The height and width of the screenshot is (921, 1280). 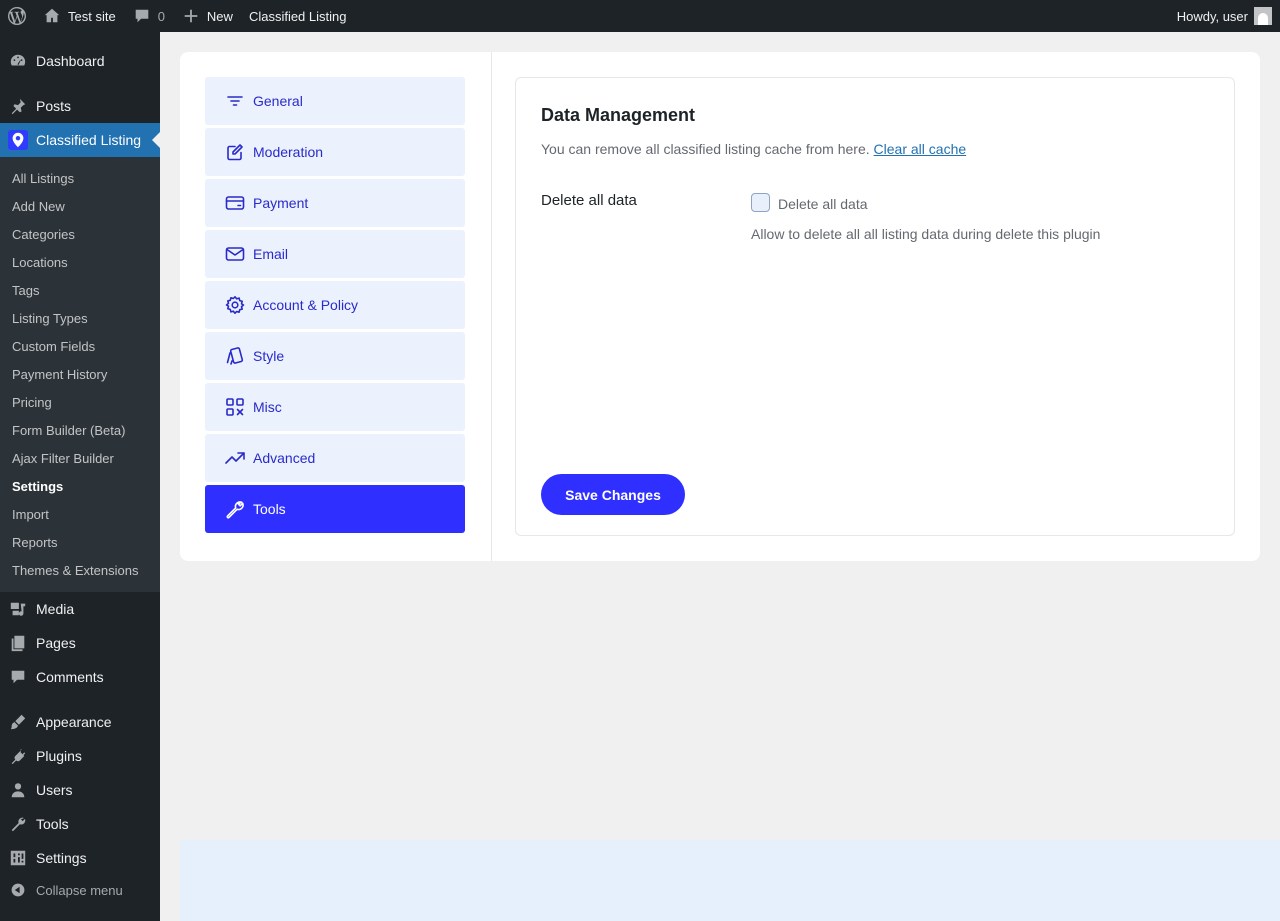 What do you see at coordinates (18, 756) in the screenshot?
I see `plug-icon` at bounding box center [18, 756].